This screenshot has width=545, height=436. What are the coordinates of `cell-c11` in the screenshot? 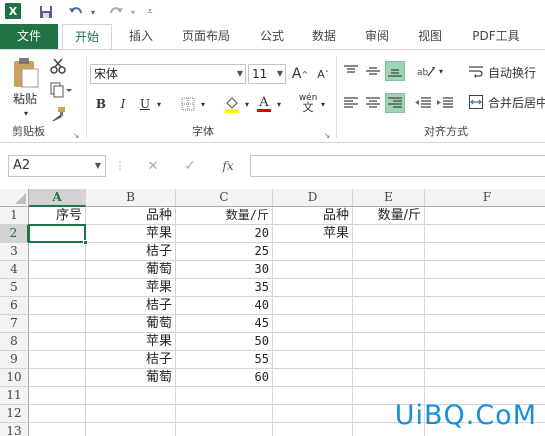 It's located at (224, 396).